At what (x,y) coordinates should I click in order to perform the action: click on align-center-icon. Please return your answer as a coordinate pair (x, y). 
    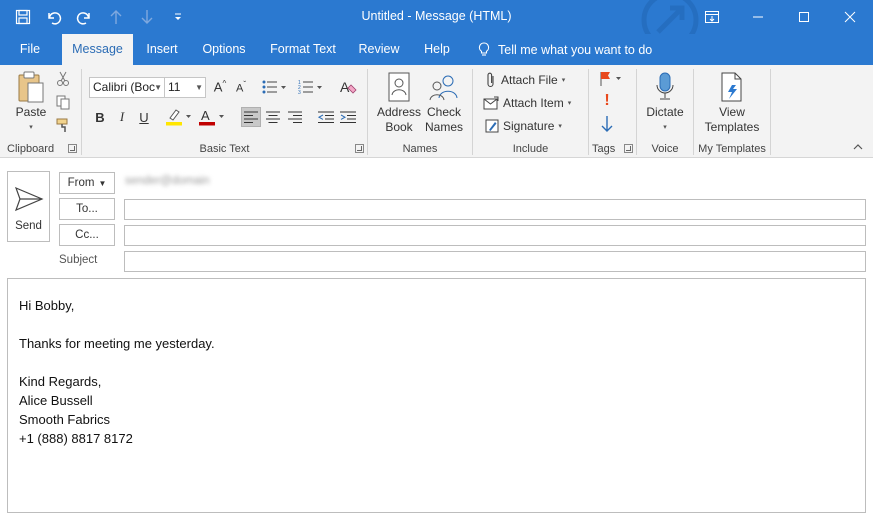
    Looking at the image, I should click on (273, 117).